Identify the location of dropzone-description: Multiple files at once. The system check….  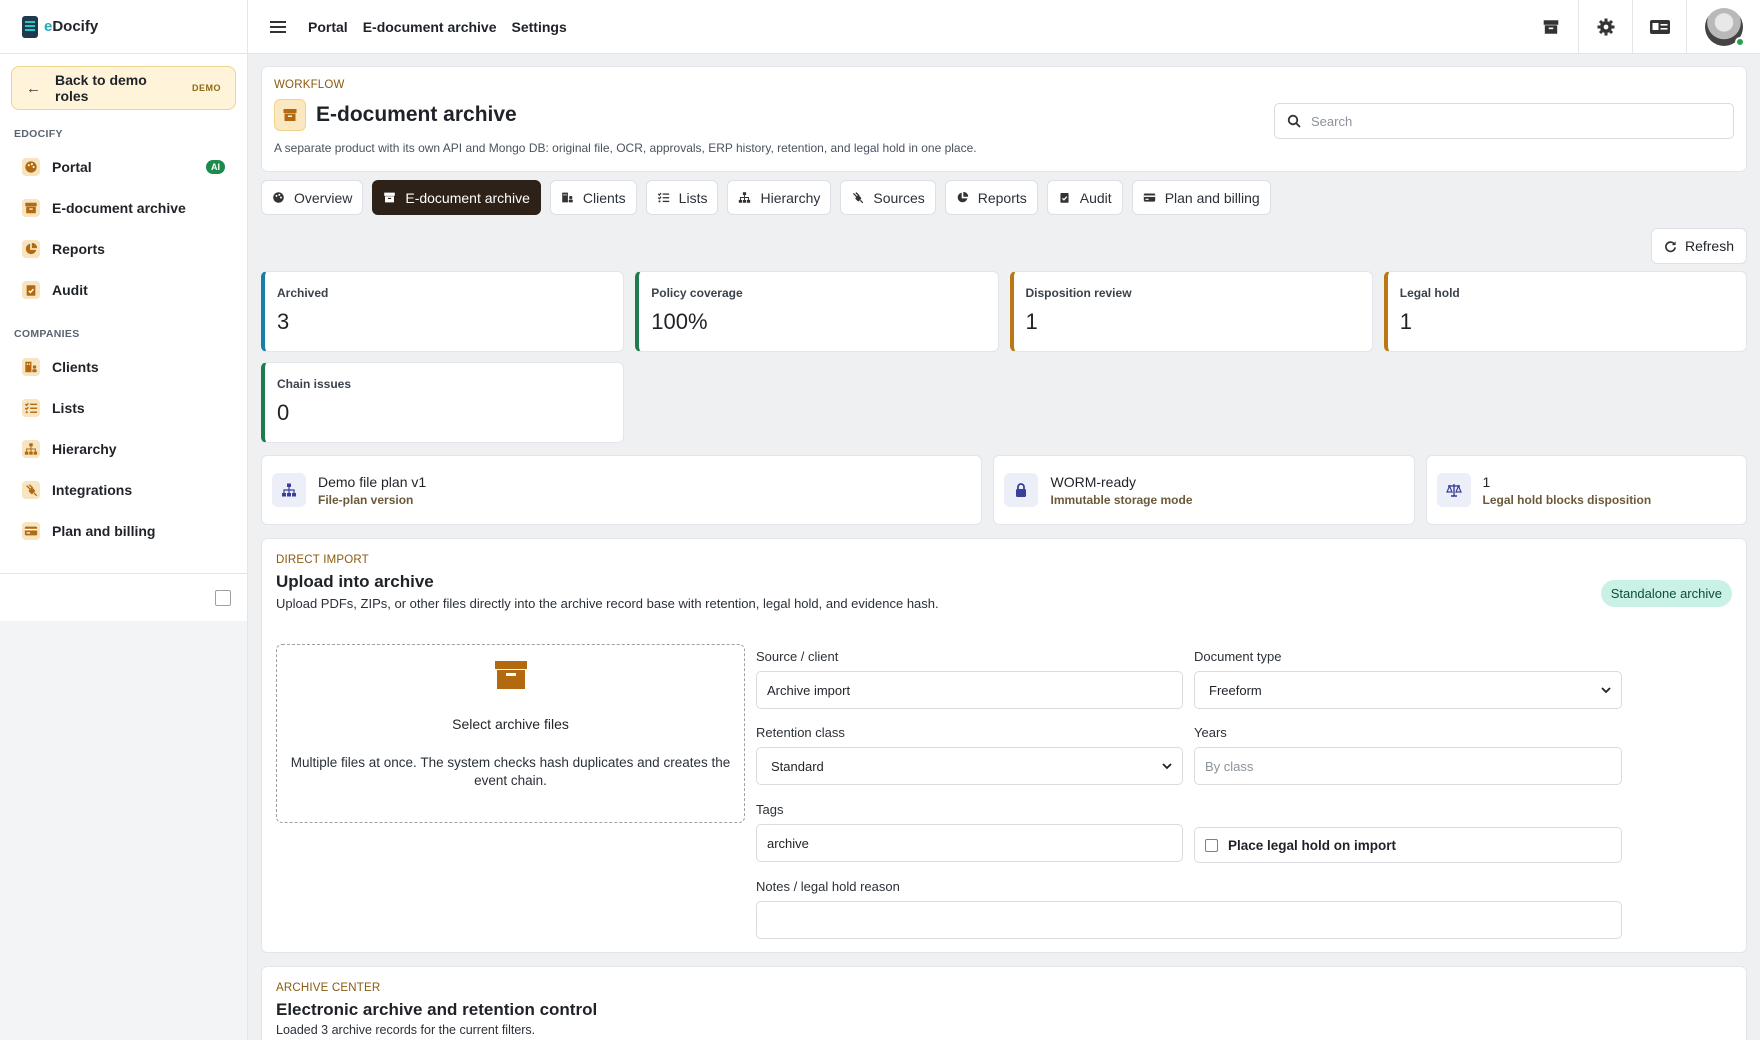
(510, 772).